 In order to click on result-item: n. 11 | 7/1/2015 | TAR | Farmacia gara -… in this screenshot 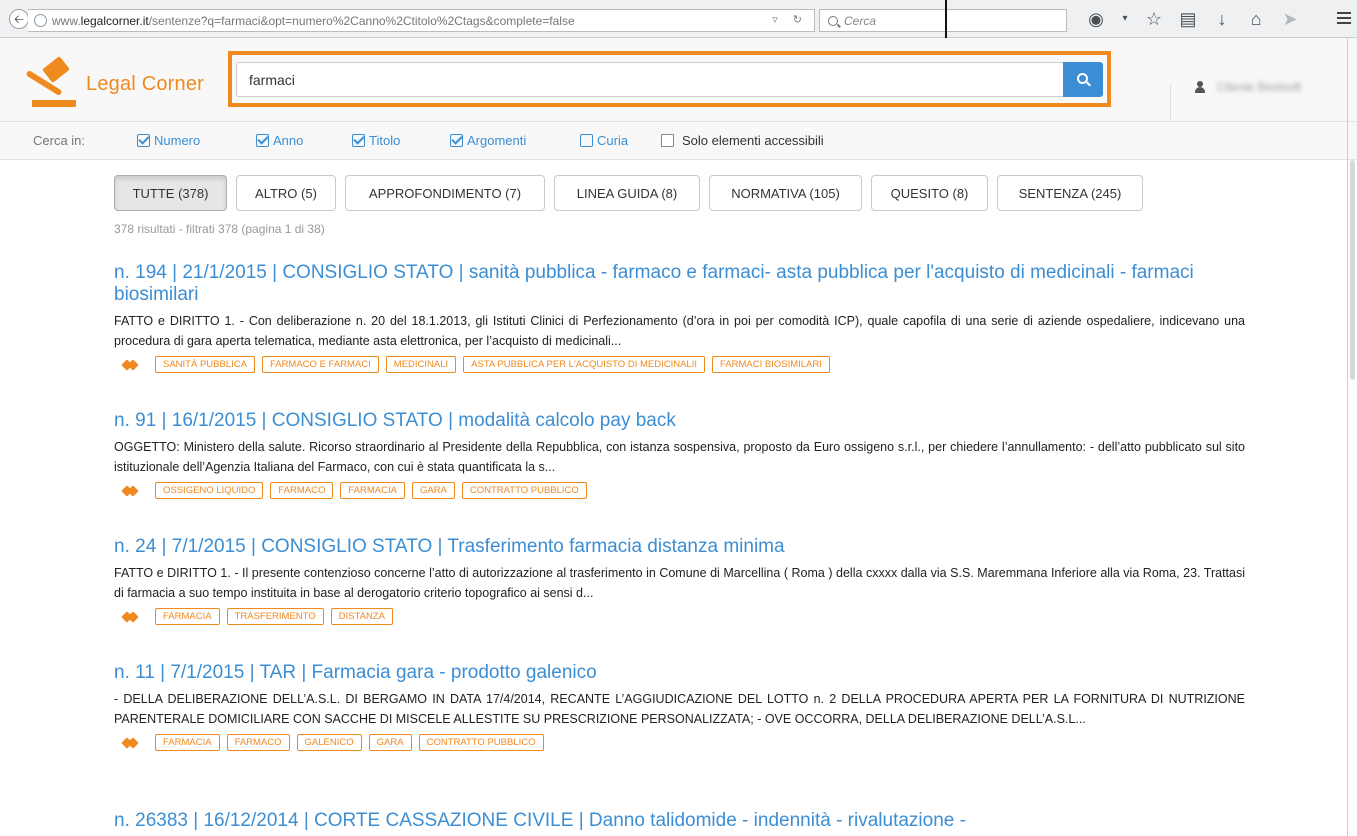, I will do `click(679, 706)`.